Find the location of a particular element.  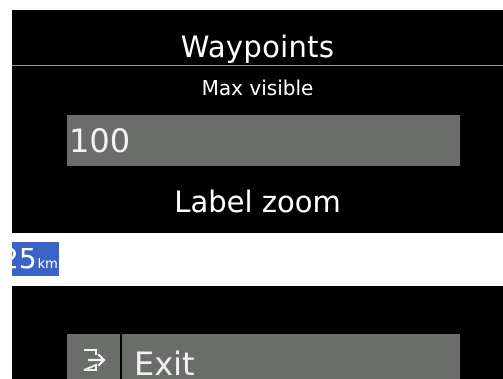

max-visible-value: 100 is located at coordinates (100, 141).